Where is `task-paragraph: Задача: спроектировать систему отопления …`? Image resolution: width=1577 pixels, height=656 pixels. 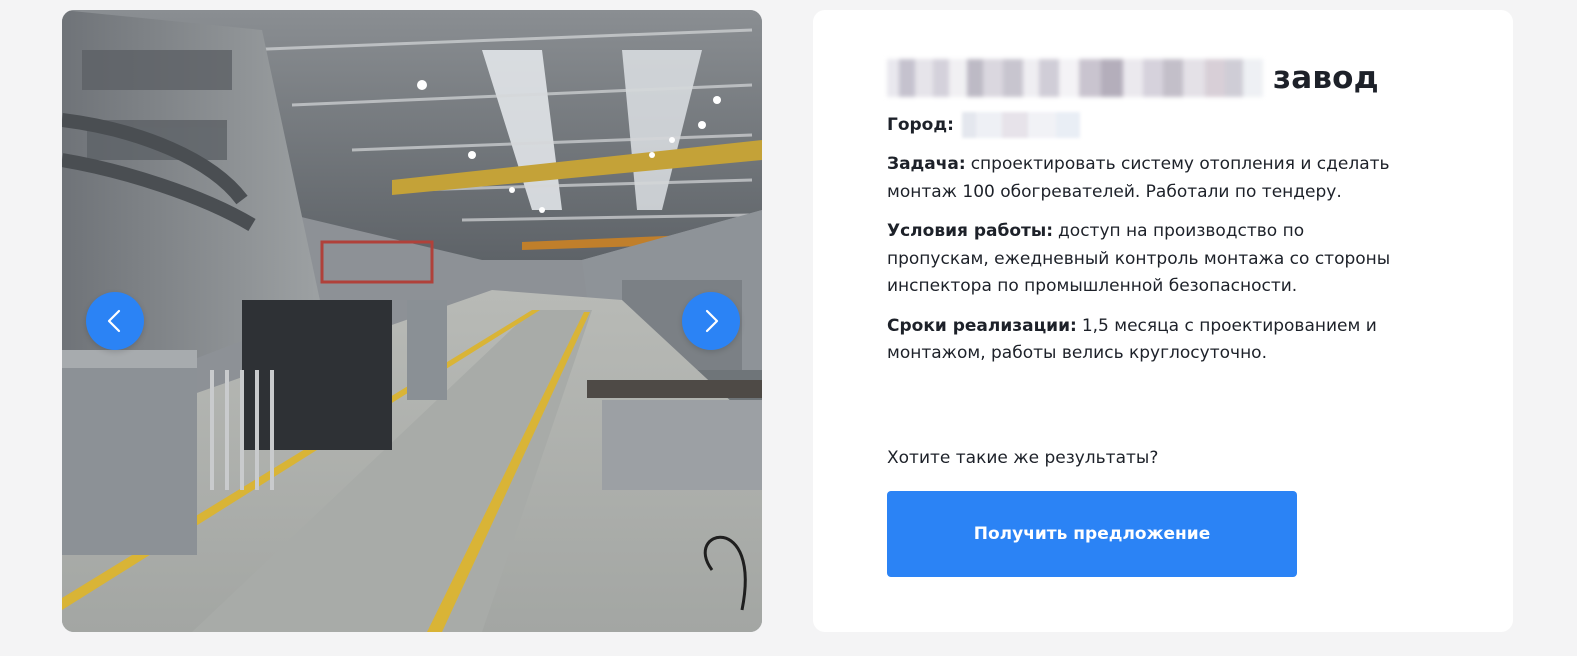
task-paragraph: Задача: спроектировать систему отопления … is located at coordinates (1147, 178).